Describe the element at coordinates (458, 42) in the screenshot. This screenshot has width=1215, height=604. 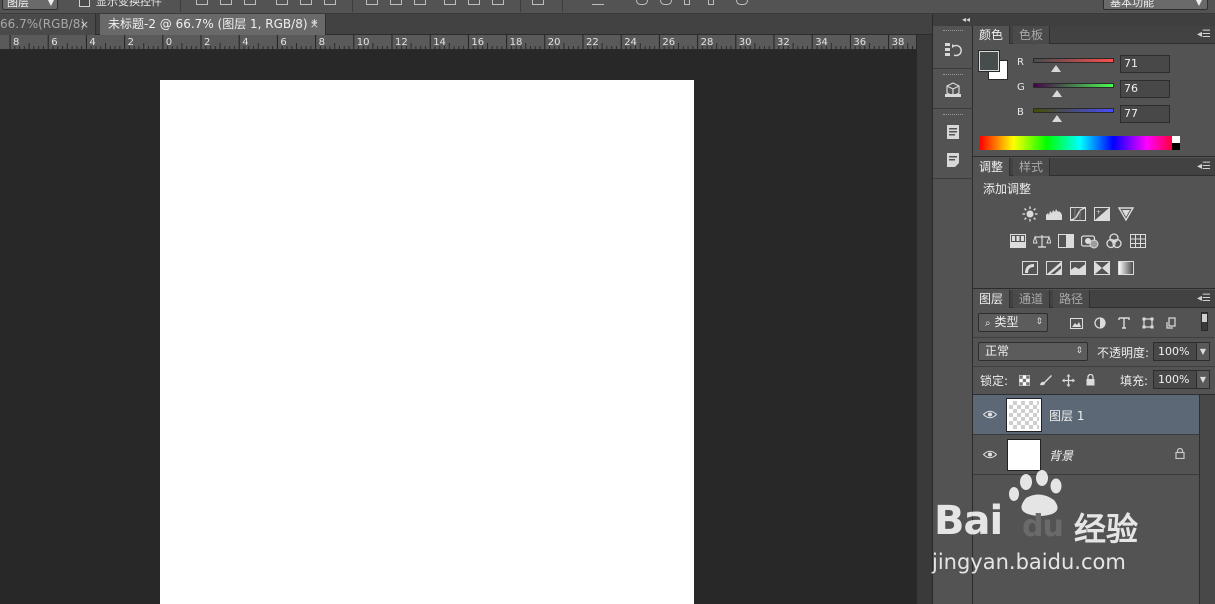
I see `horizontal-ruler: 8 6 4 2 0 2 4 6 8 10 12 14 16 18 20 22 24 26 28 30 32 34 36 38` at that location.